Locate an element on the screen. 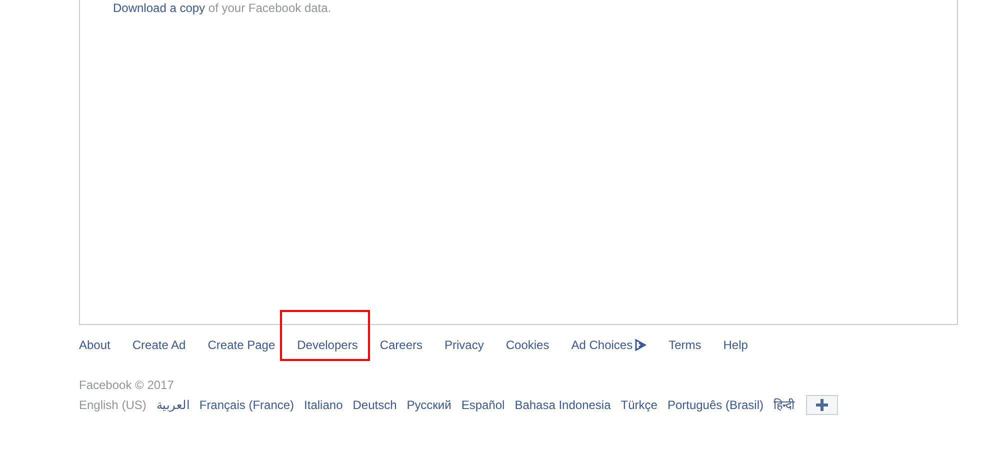 This screenshot has height=467, width=995. language-link: Türkçe is located at coordinates (639, 405).